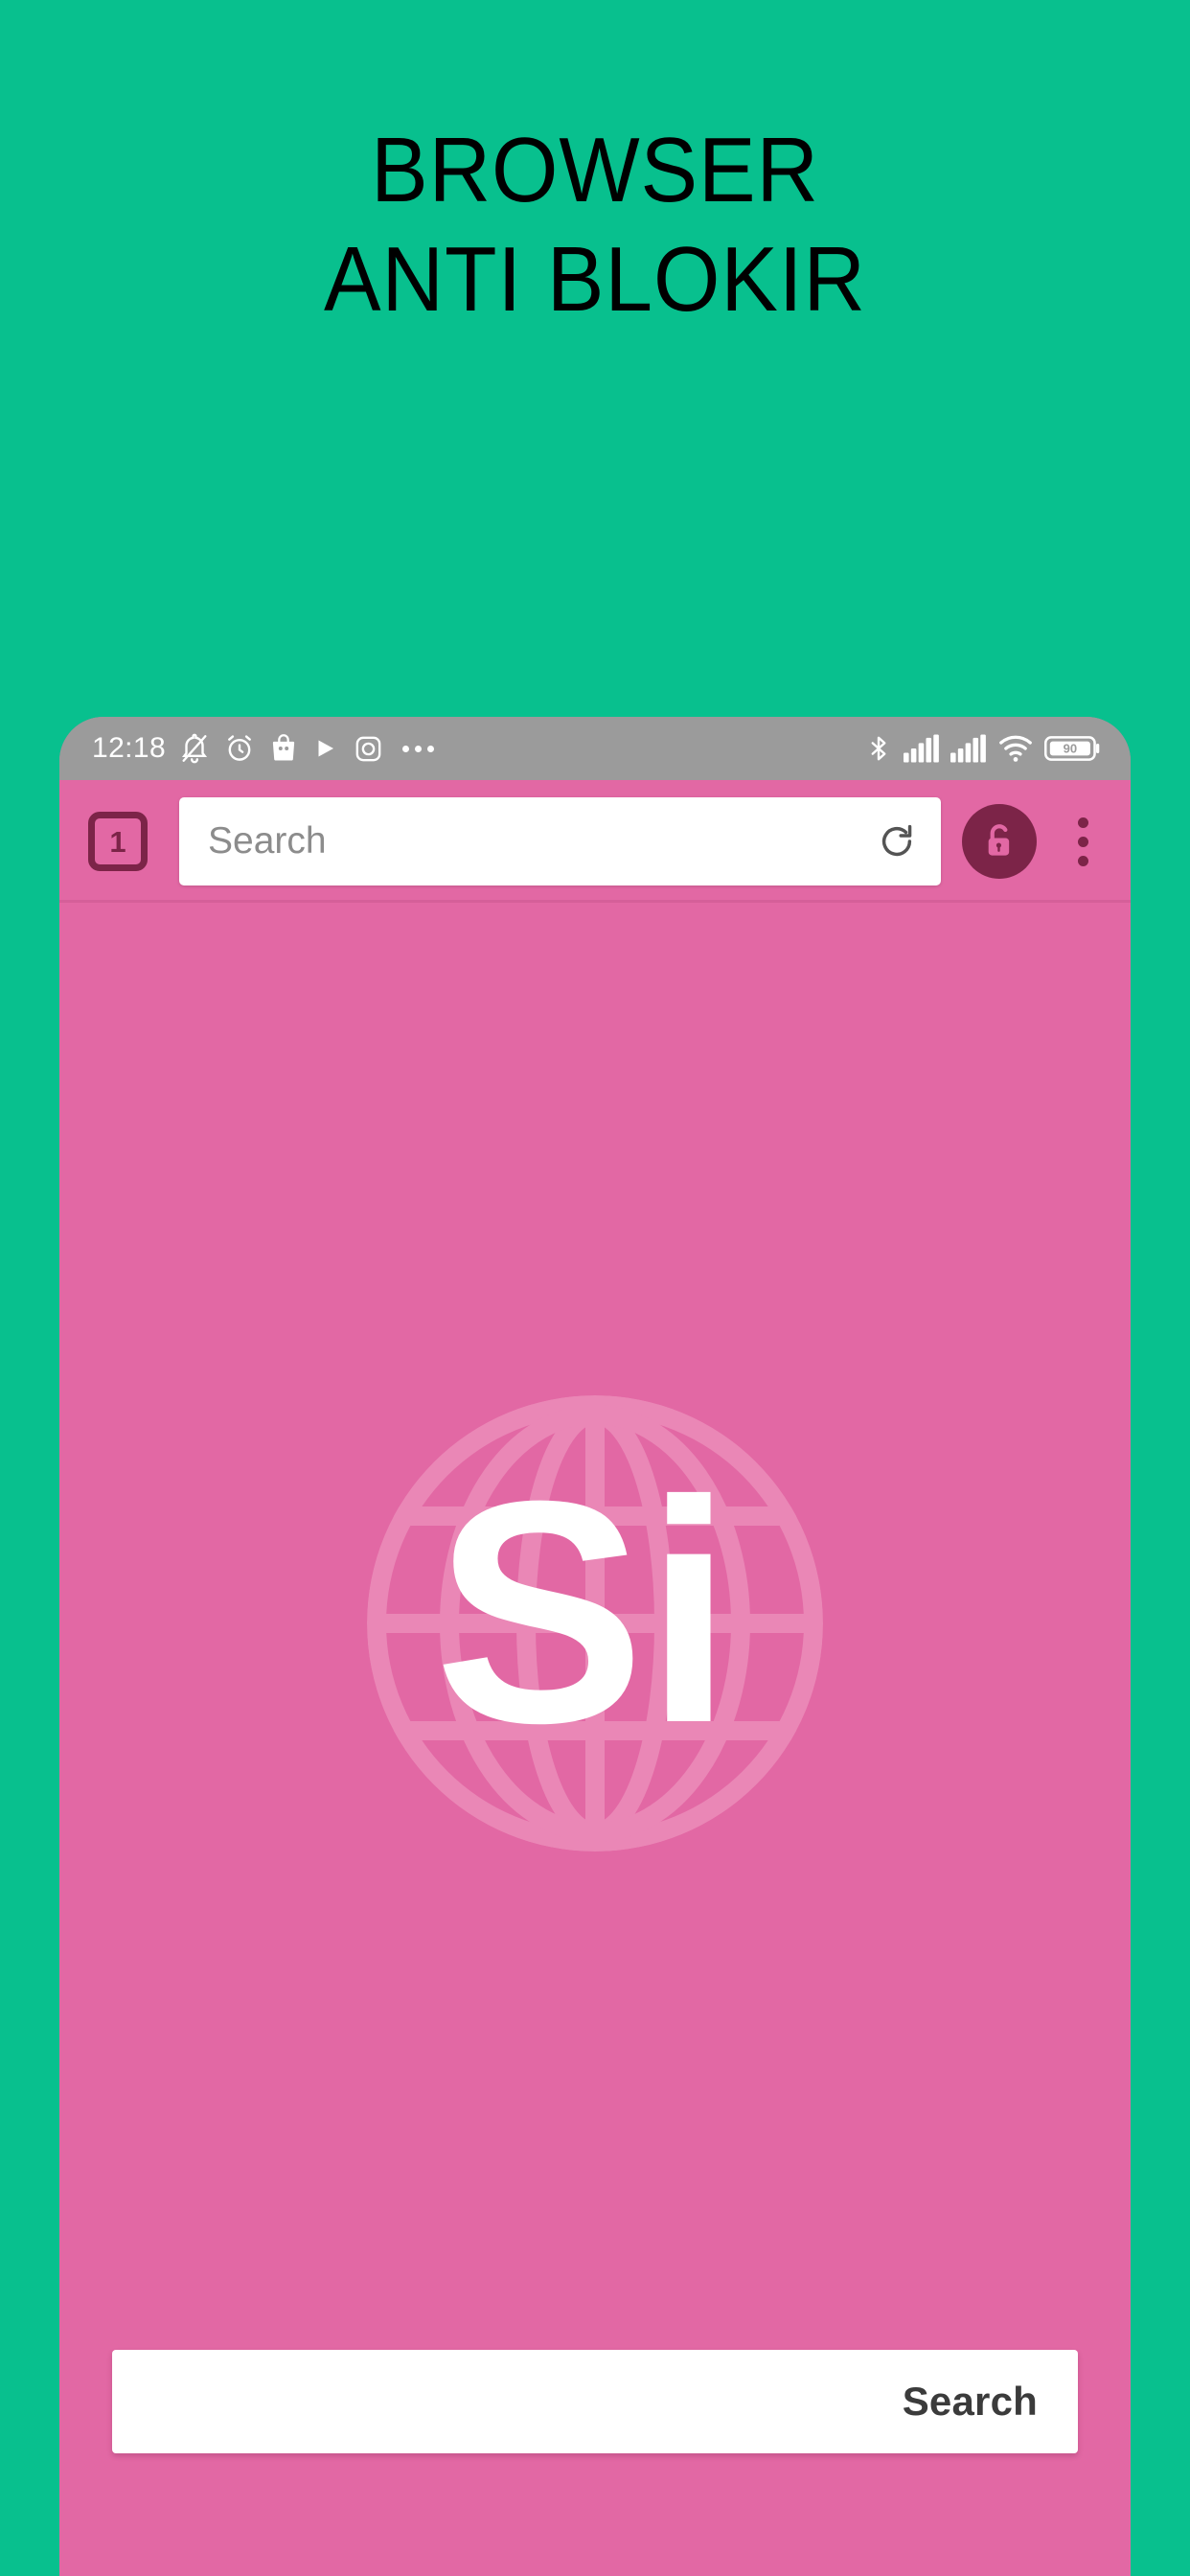  I want to click on signal-sim2-icon, so click(968, 748).